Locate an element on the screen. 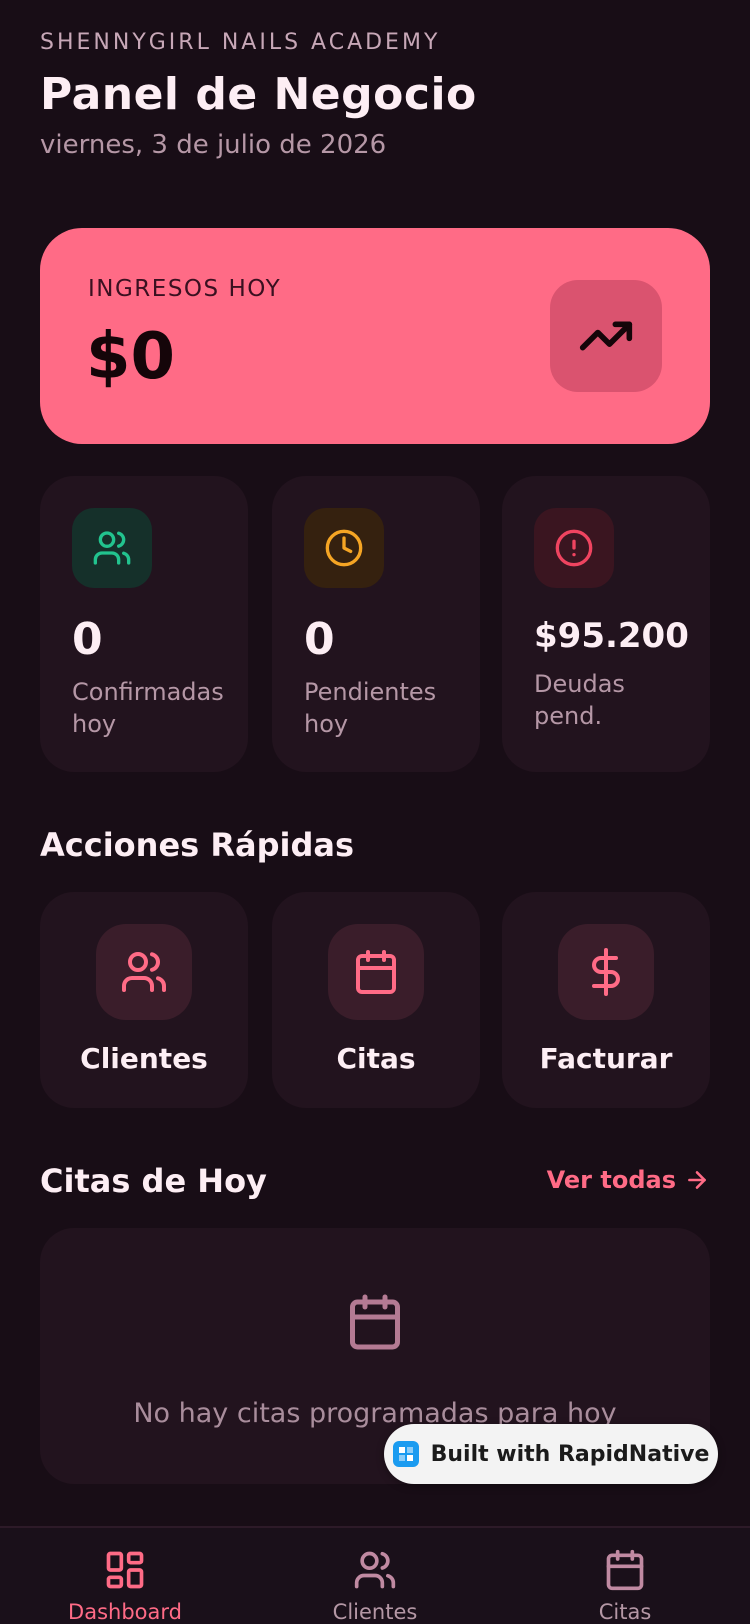 The height and width of the screenshot is (1624, 750). trending-up-icon is located at coordinates (606, 336).